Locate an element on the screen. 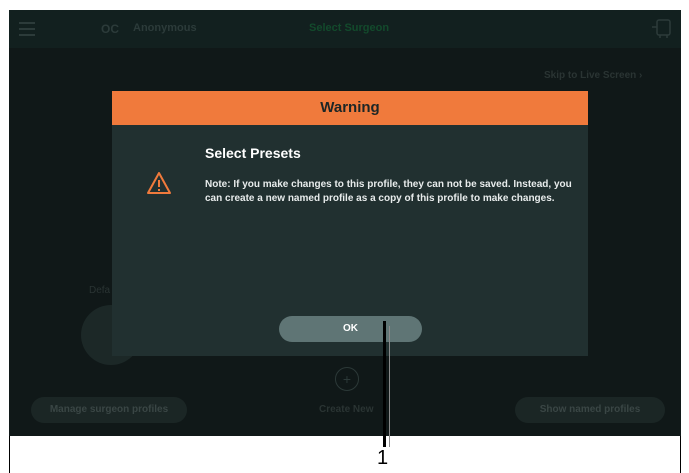 Image resolution: width=689 pixels, height=473 pixels. device-connection-icon is located at coordinates (661, 28).